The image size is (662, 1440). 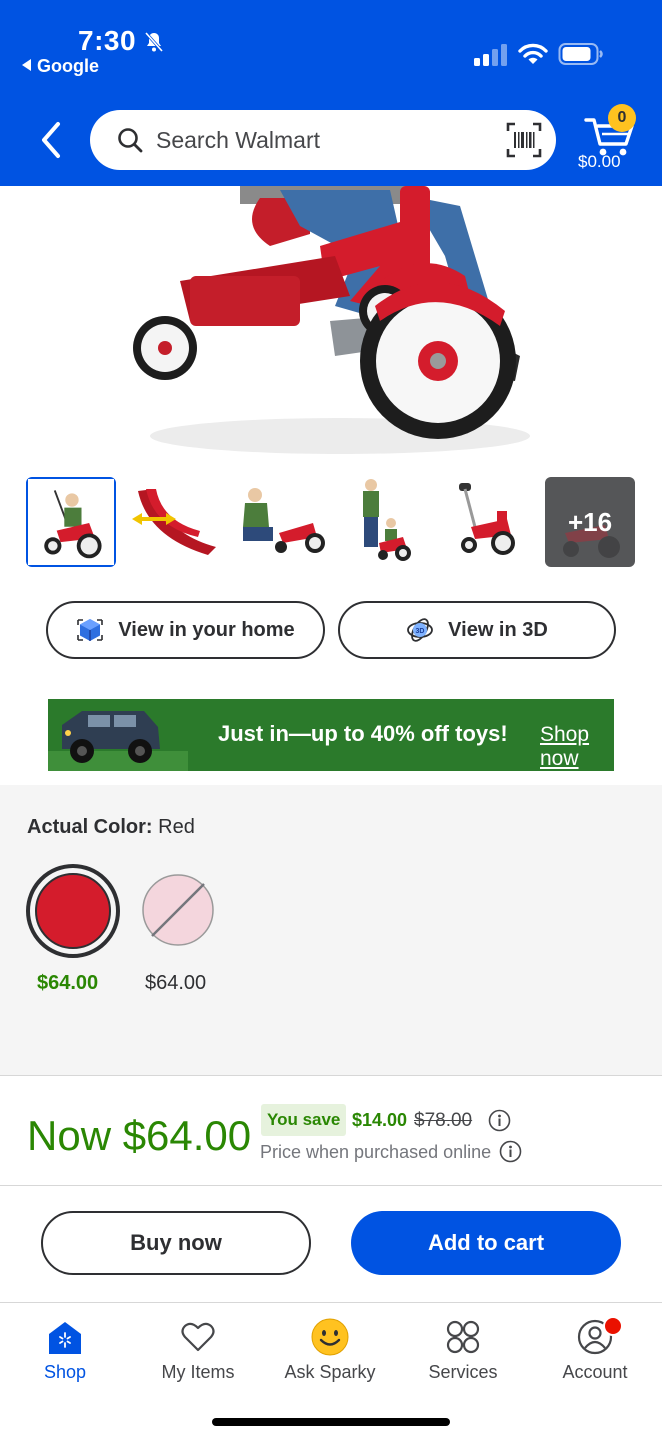 I want to click on tab-shop: Shop, so click(x=65, y=1353).